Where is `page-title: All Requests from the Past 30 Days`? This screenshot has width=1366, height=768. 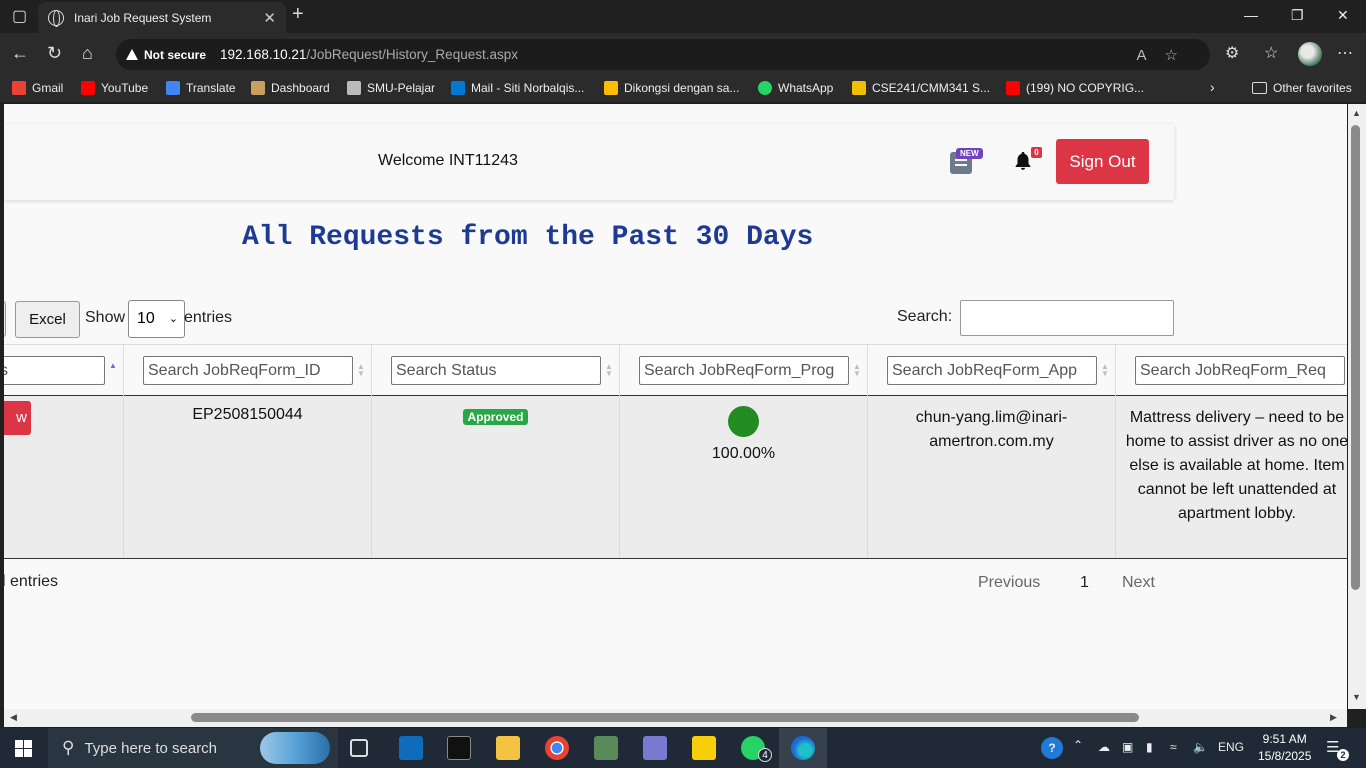
page-title: All Requests from the Past 30 Days is located at coordinates (528, 237).